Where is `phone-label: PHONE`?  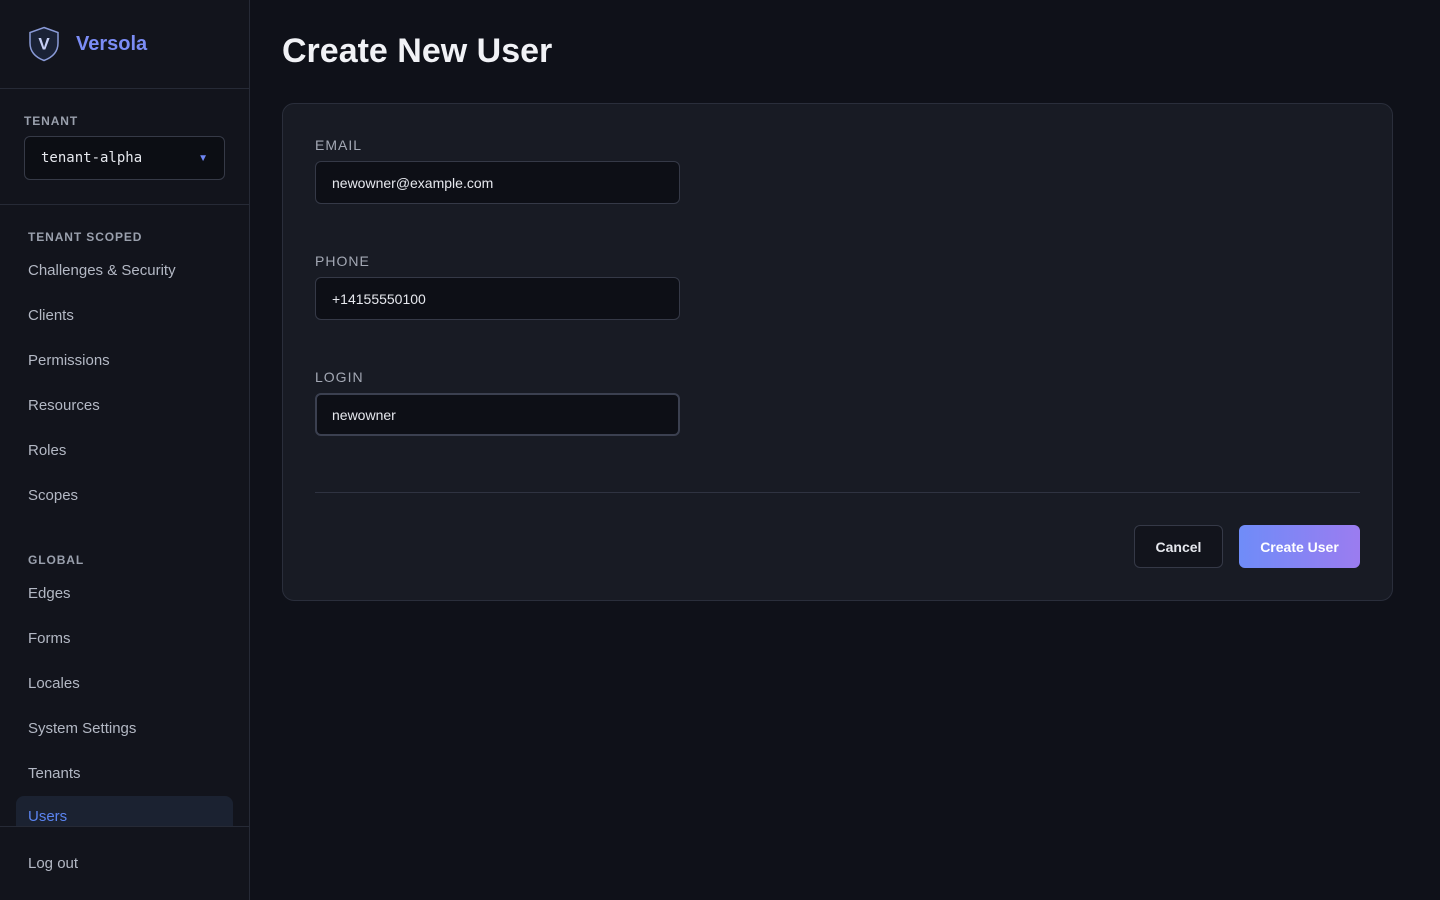
phone-label: PHONE is located at coordinates (342, 261).